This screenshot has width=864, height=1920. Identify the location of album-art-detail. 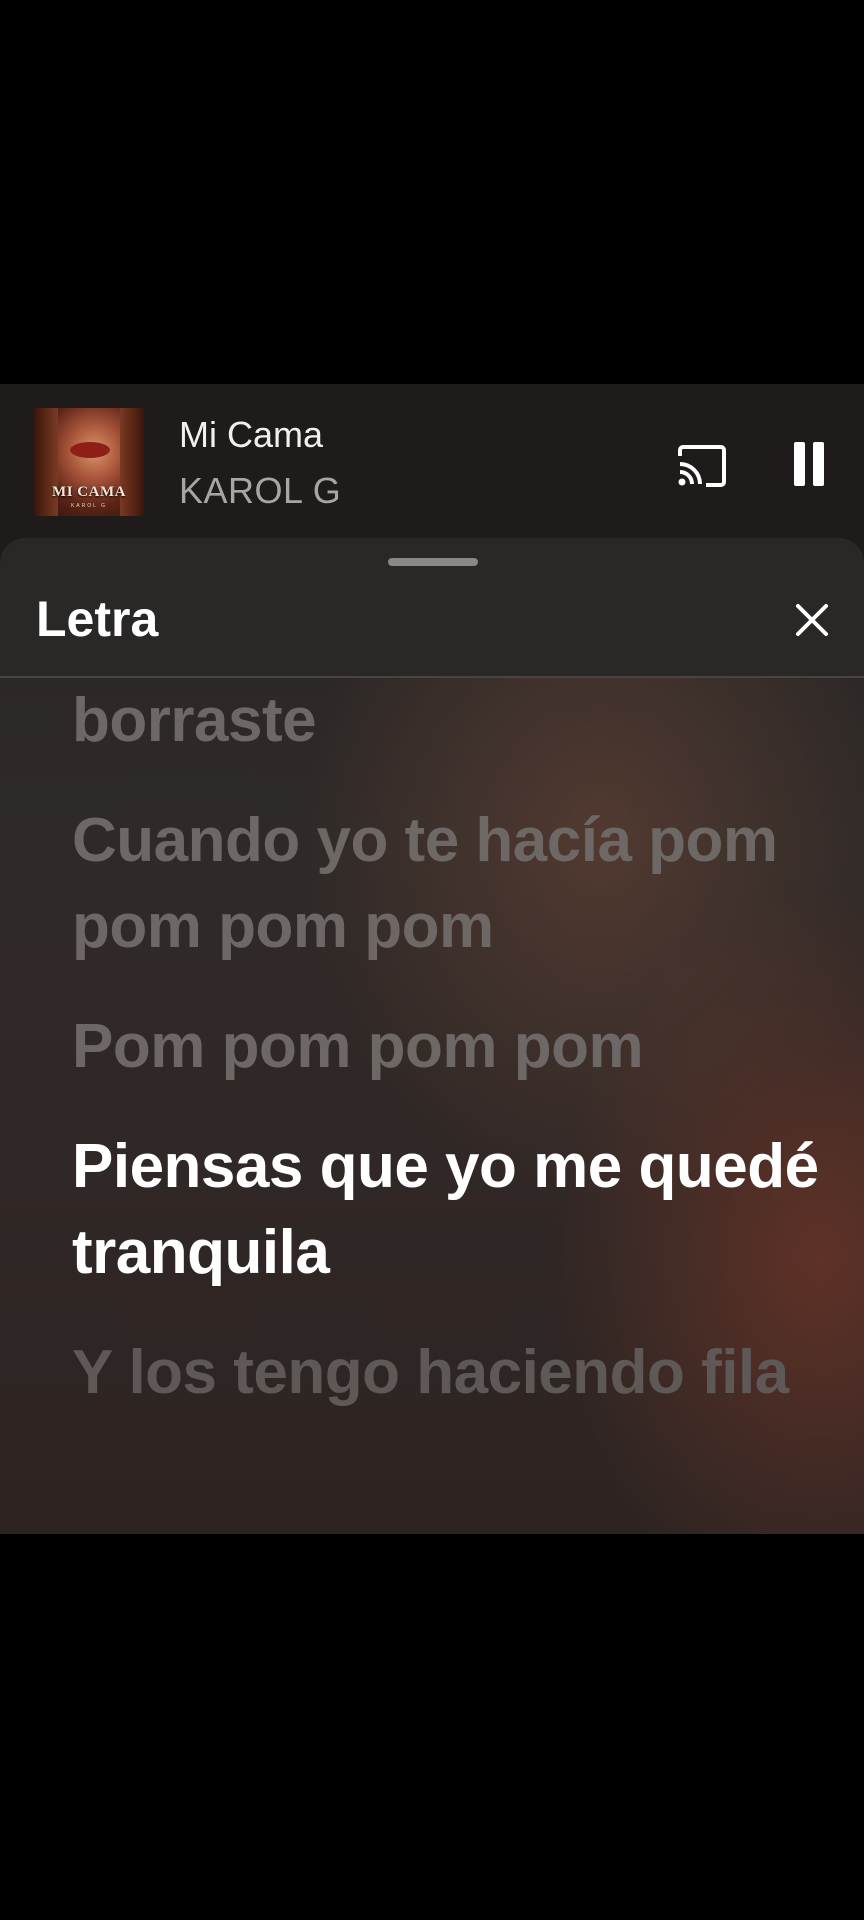
(90, 450).